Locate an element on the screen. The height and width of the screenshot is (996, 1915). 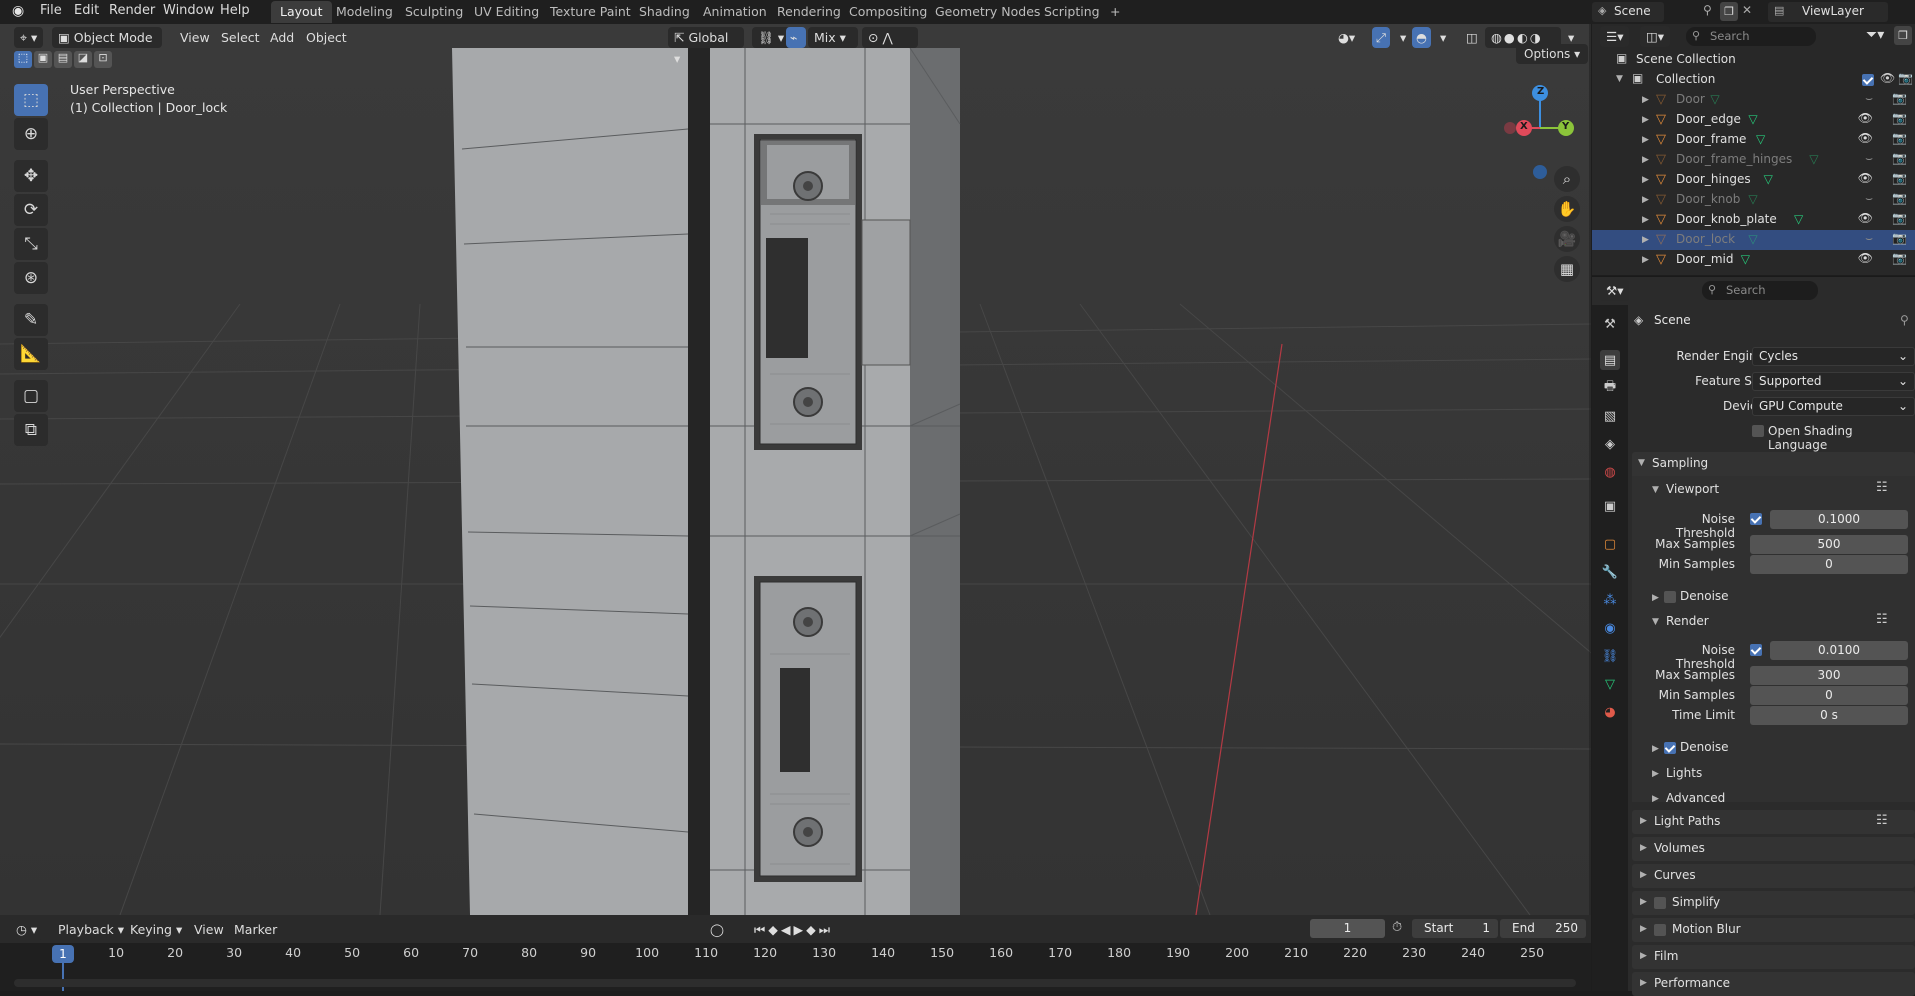
select-intersect-icon: ⊡ is located at coordinates (103, 59).